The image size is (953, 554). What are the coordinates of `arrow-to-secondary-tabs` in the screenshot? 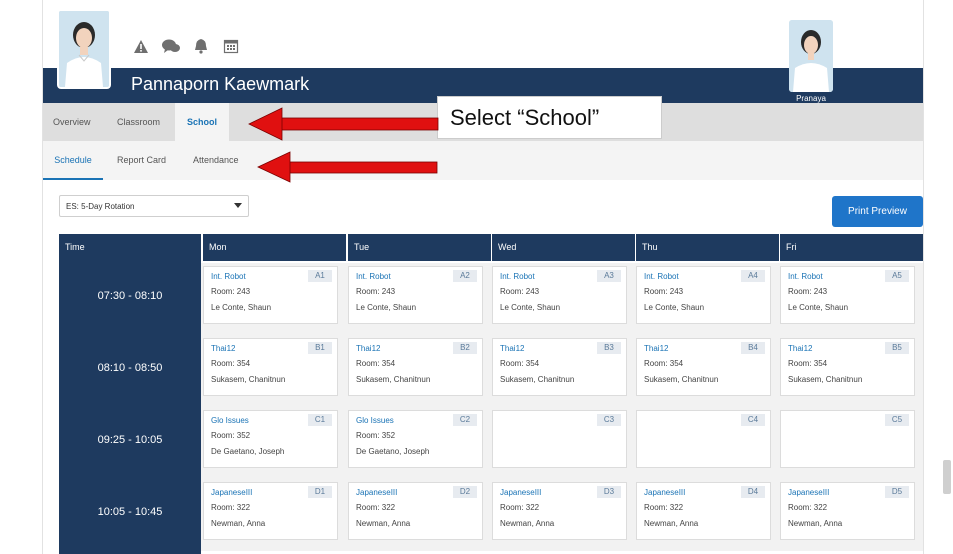 It's located at (347, 167).